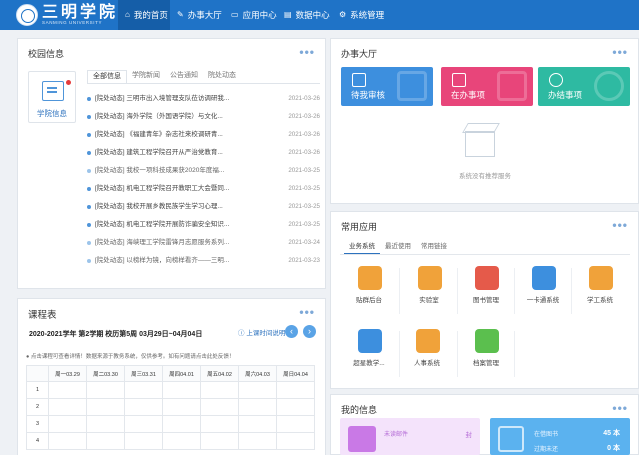  What do you see at coordinates (304, 170) in the screenshot?
I see `news-date: 2021-03-25` at bounding box center [304, 170].